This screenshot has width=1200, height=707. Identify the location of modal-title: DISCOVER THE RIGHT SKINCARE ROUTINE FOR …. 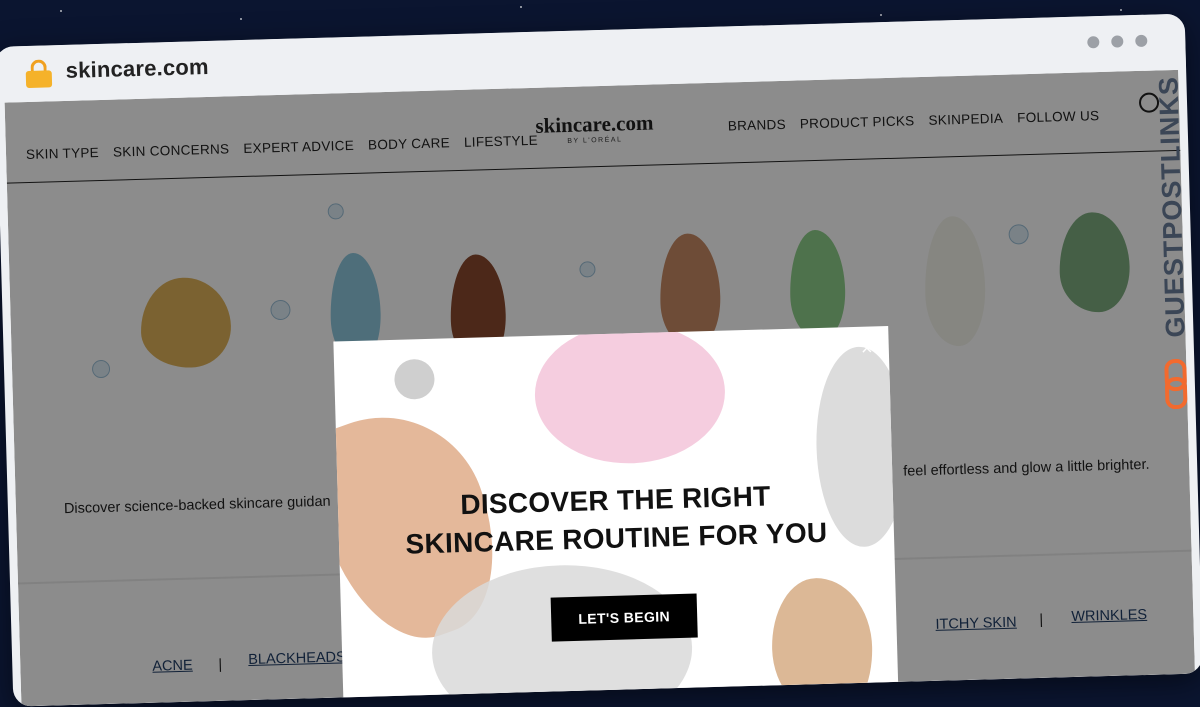
(616, 519).